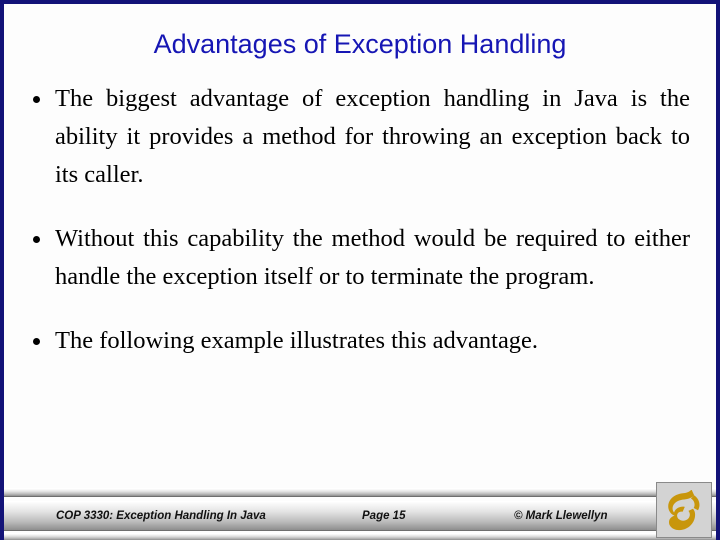 The height and width of the screenshot is (540, 720). Describe the element at coordinates (360, 492) in the screenshot. I see `footer-bar-upper` at that location.